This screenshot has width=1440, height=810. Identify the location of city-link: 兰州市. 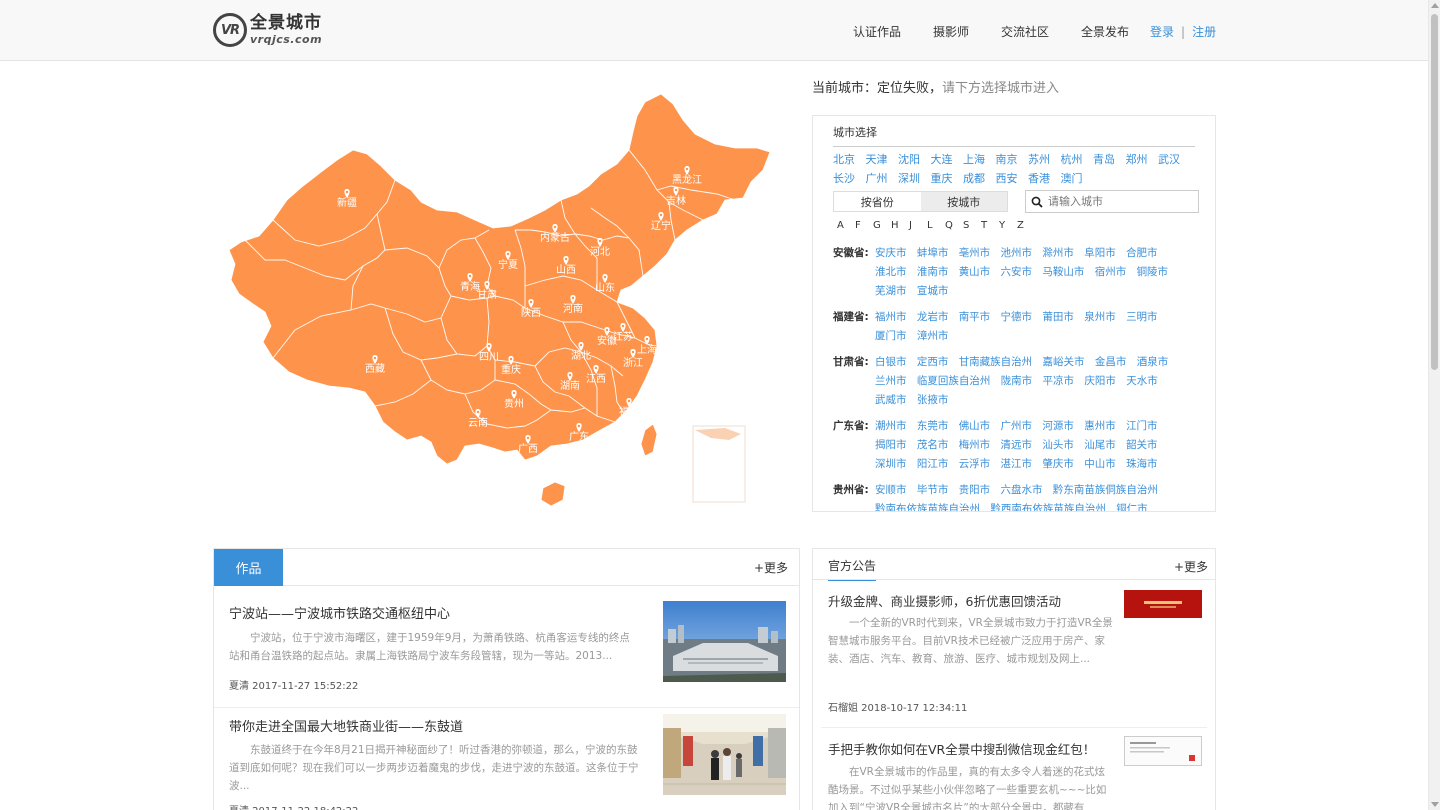
(891, 381).